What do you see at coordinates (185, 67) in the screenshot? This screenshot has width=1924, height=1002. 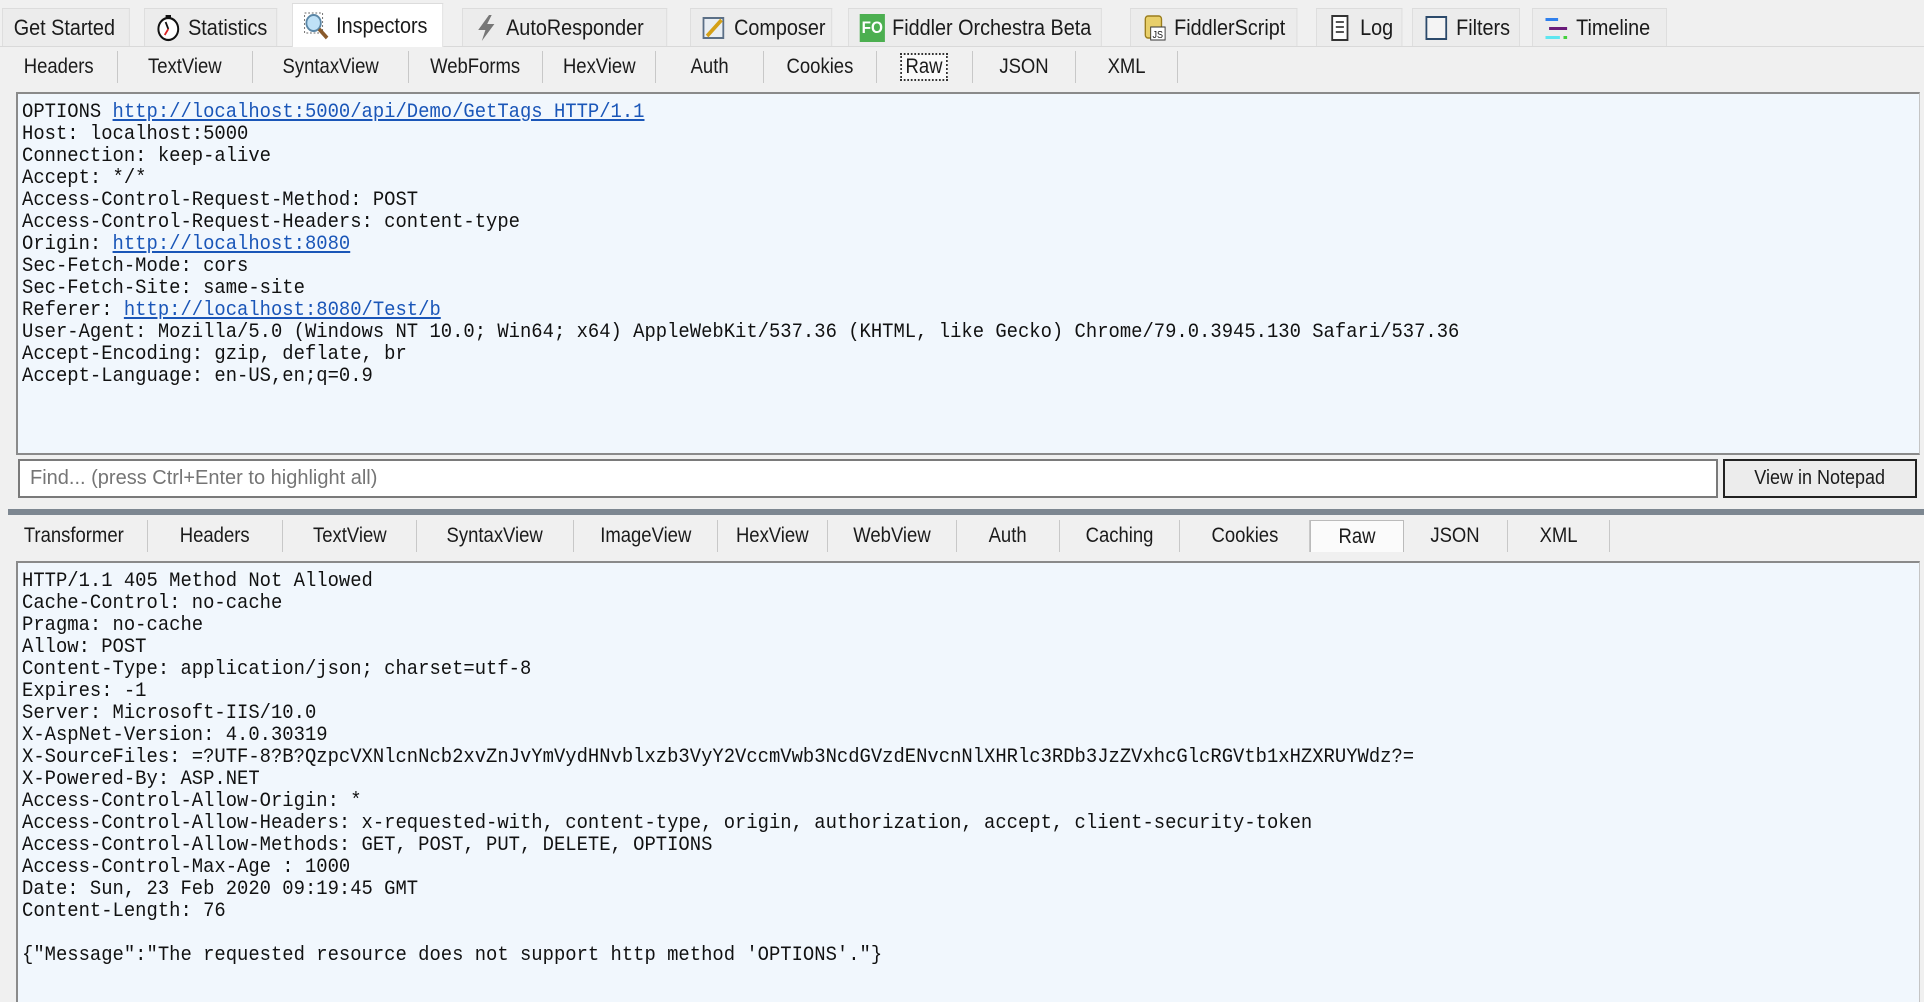 I see `request-tab-textview: TextView` at bounding box center [185, 67].